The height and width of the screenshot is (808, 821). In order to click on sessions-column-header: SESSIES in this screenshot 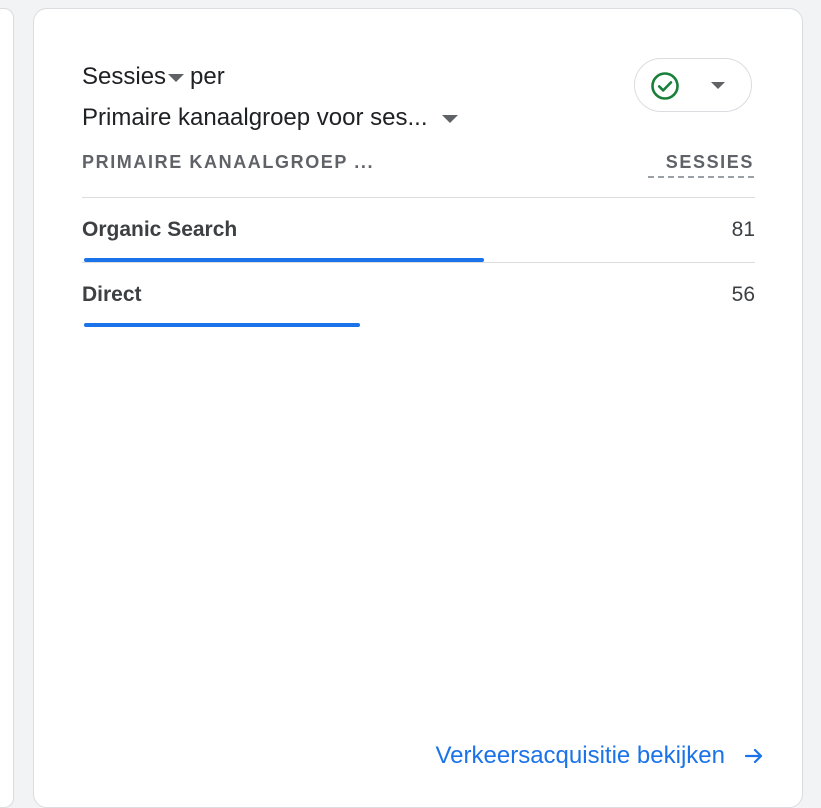, I will do `click(701, 165)`.